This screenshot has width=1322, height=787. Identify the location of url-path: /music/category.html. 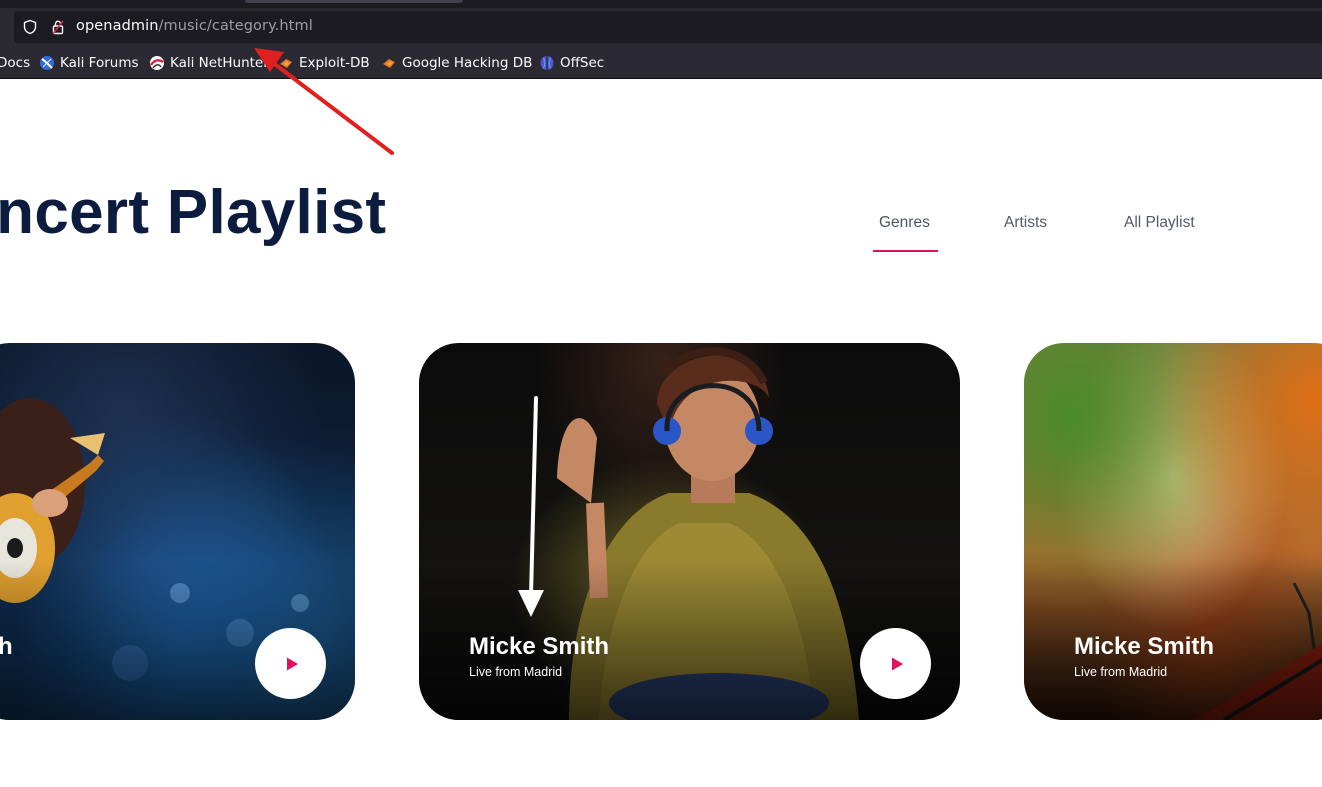
(235, 26).